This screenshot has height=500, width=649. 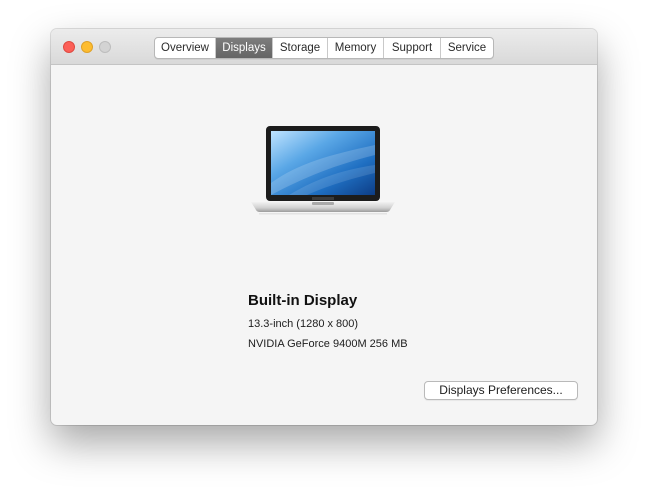 I want to click on tab-service: Service, so click(x=467, y=48).